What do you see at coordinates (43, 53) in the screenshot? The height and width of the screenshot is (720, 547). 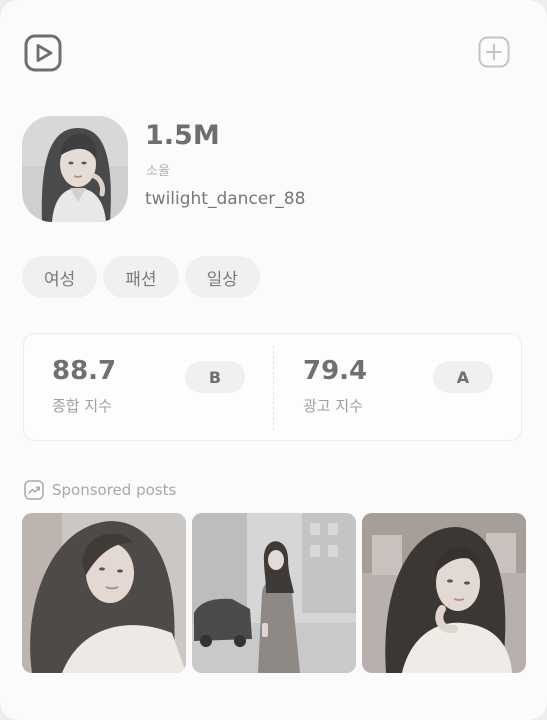 I see `play-square-icon` at bounding box center [43, 53].